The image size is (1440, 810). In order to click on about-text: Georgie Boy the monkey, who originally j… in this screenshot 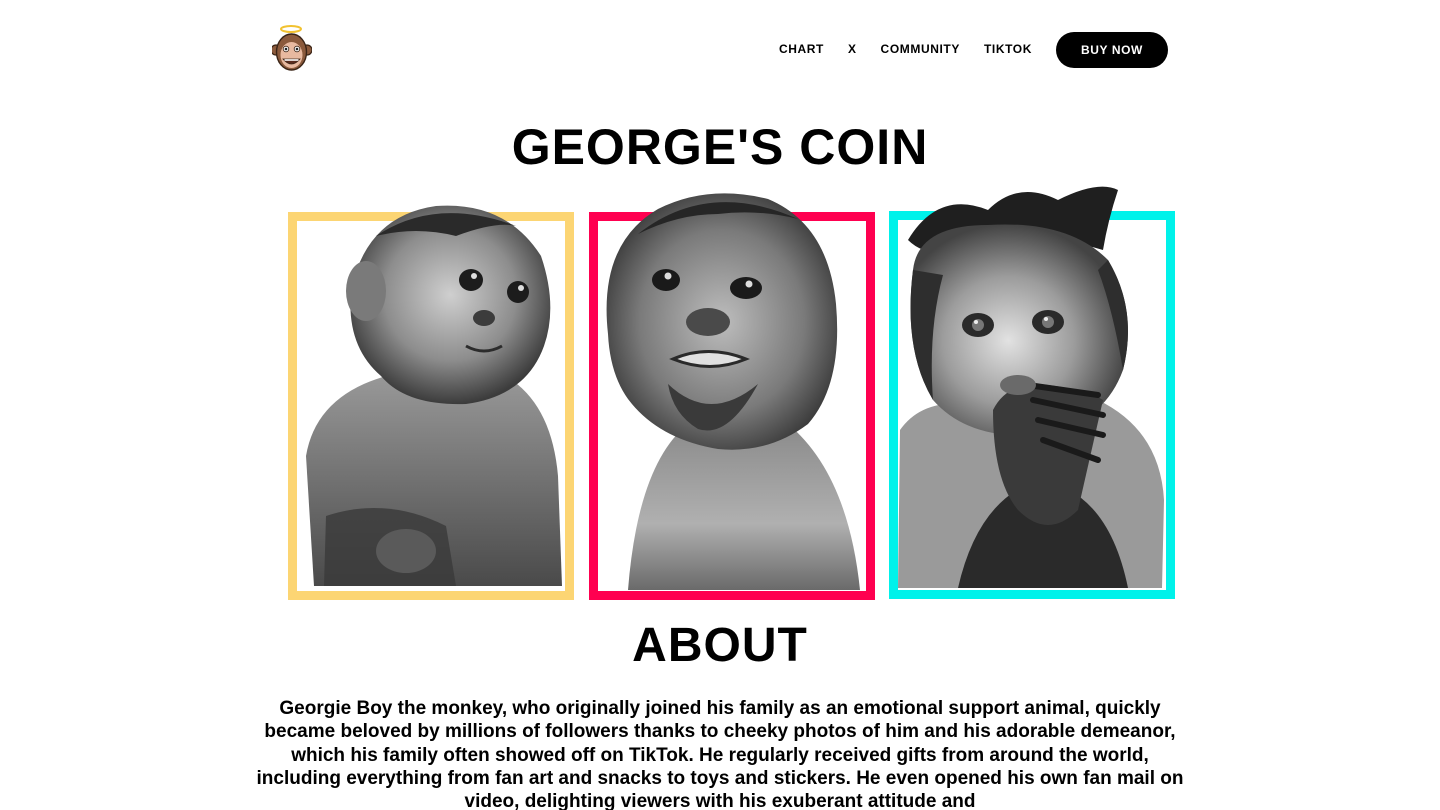, I will do `click(720, 754)`.